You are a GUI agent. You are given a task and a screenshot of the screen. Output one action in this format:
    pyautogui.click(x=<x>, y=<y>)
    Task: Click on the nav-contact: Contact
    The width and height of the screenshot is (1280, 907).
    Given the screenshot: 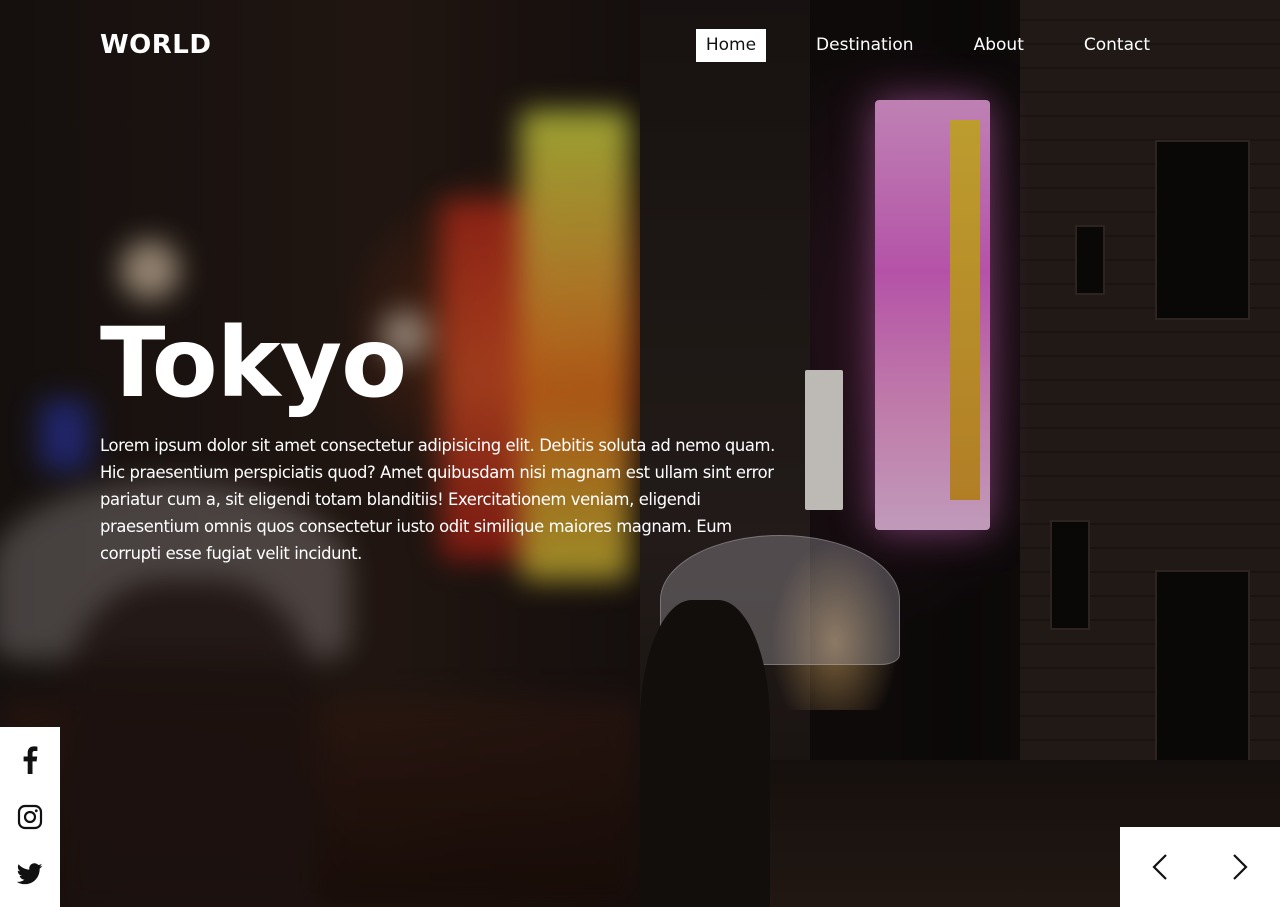 What is the action you would take?
    pyautogui.click(x=1117, y=45)
    